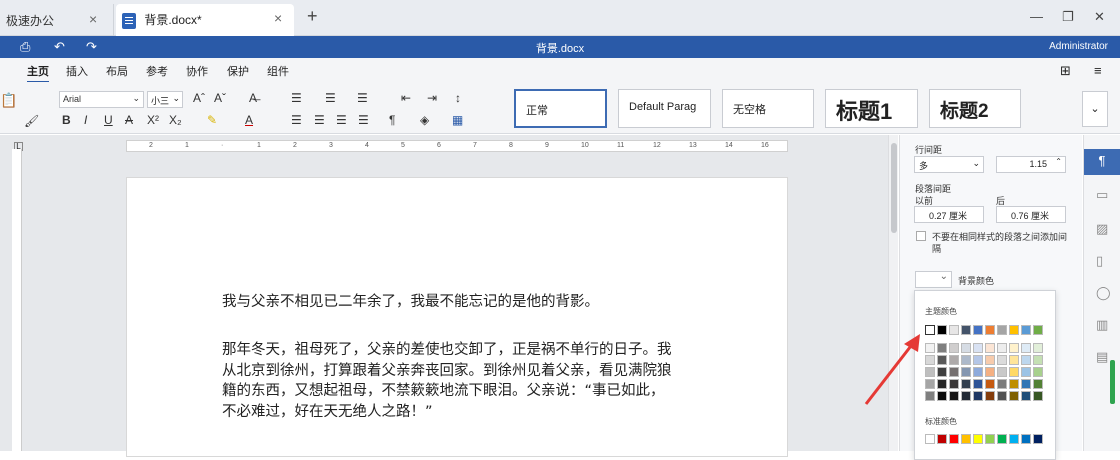  What do you see at coordinates (108, 120) in the screenshot?
I see `underline-icon: U` at bounding box center [108, 120].